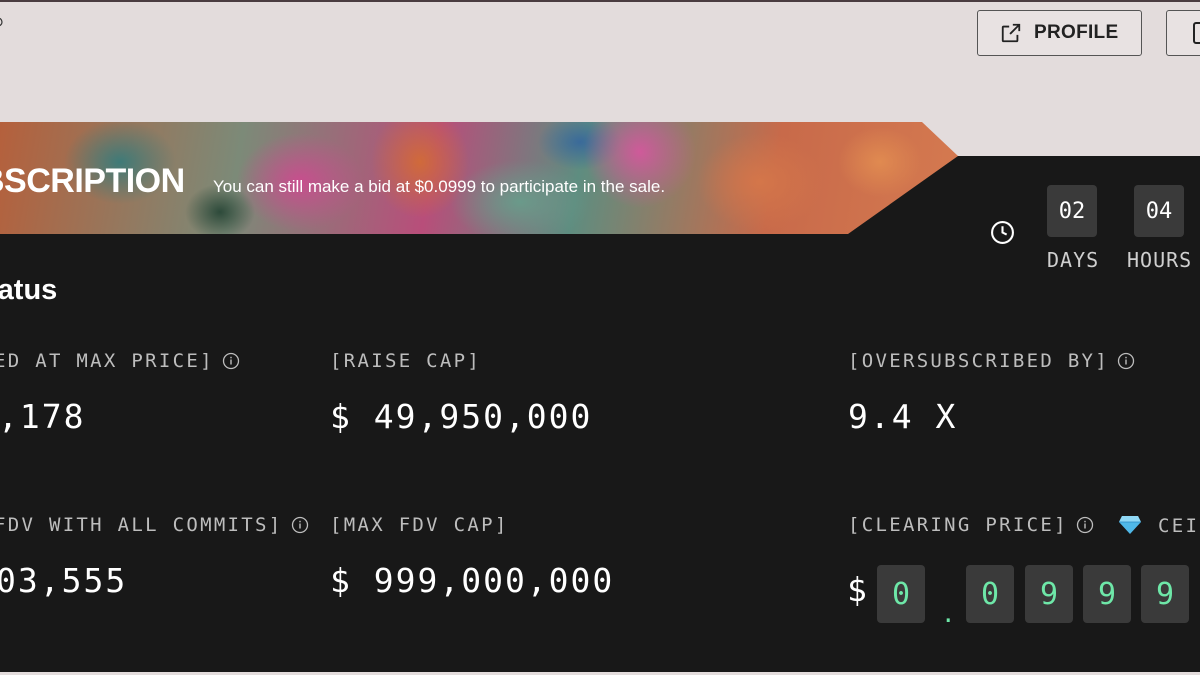 The width and height of the screenshot is (1200, 675). I want to click on external-link-icon, so click(1011, 33).